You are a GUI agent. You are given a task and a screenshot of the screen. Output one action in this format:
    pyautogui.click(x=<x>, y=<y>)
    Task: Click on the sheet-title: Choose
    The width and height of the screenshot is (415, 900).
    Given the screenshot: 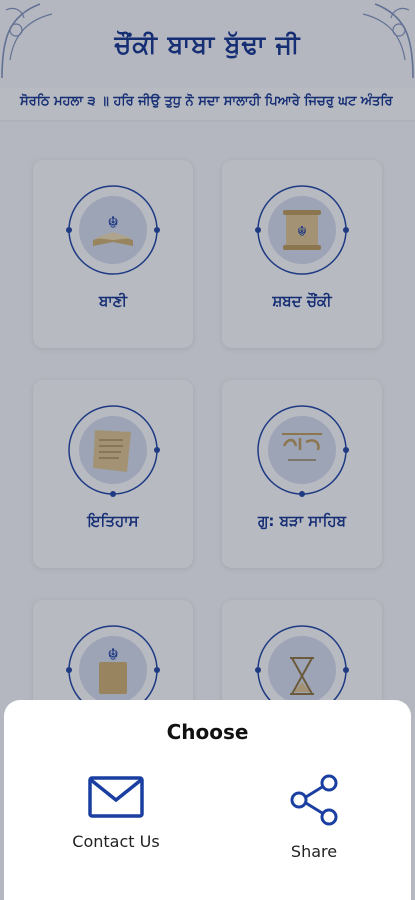 What is the action you would take?
    pyautogui.click(x=207, y=732)
    